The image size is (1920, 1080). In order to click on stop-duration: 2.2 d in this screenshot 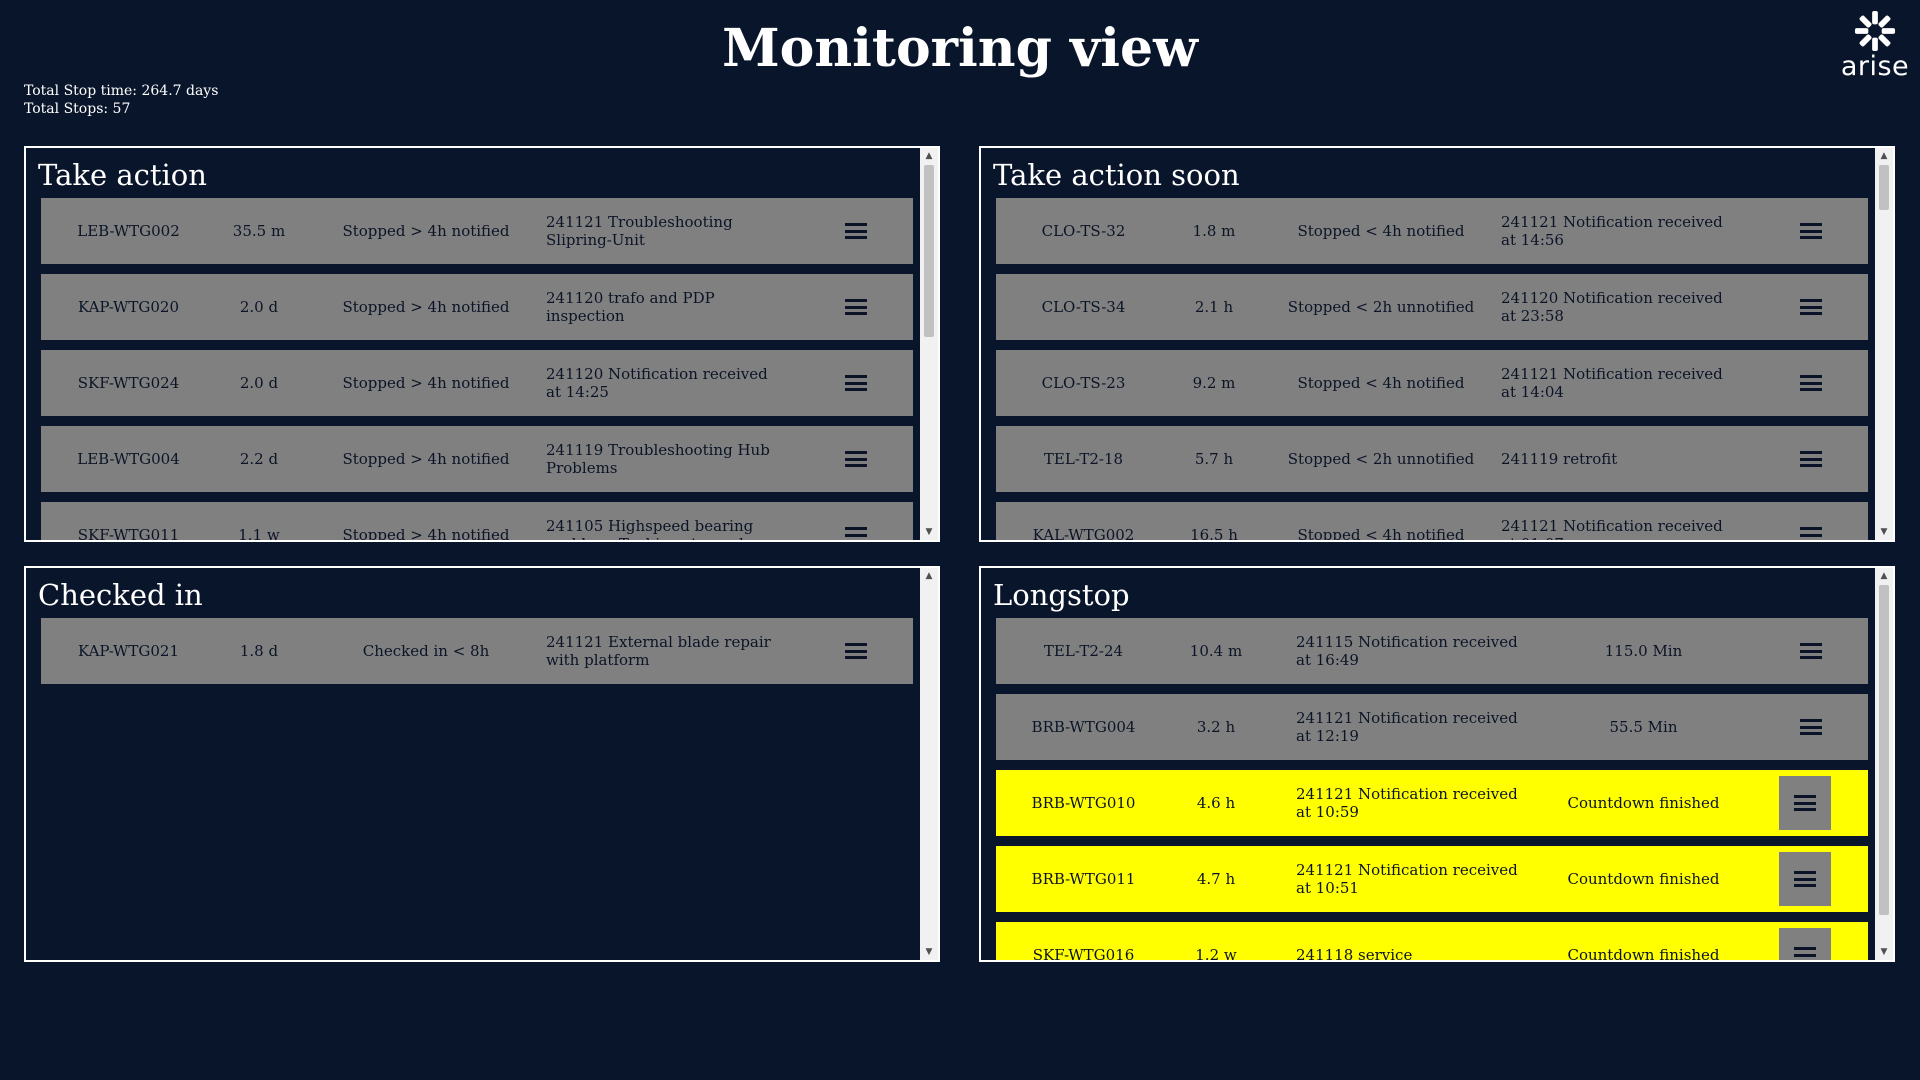, I will do `click(259, 459)`.